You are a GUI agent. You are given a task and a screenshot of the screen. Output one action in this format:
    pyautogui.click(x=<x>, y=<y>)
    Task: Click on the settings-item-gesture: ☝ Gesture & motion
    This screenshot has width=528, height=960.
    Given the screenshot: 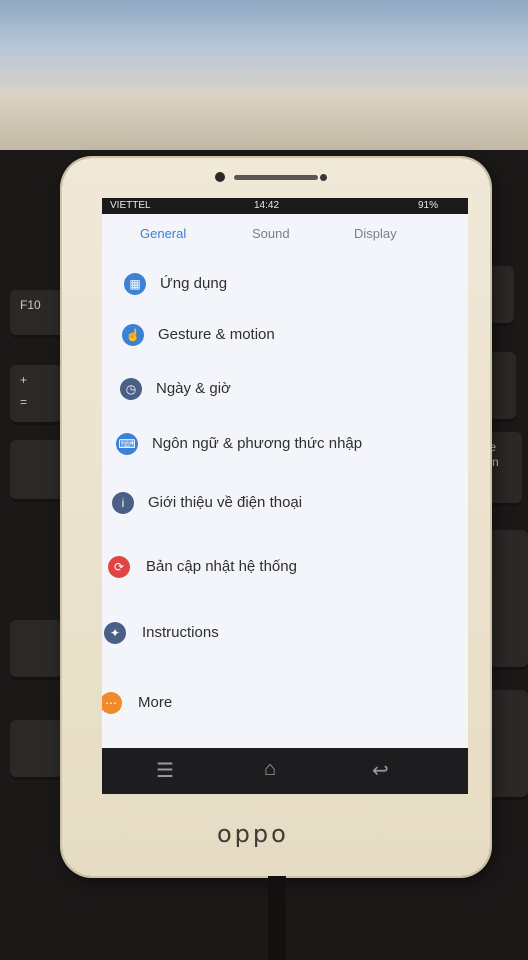 What is the action you would take?
    pyautogui.click(x=285, y=337)
    